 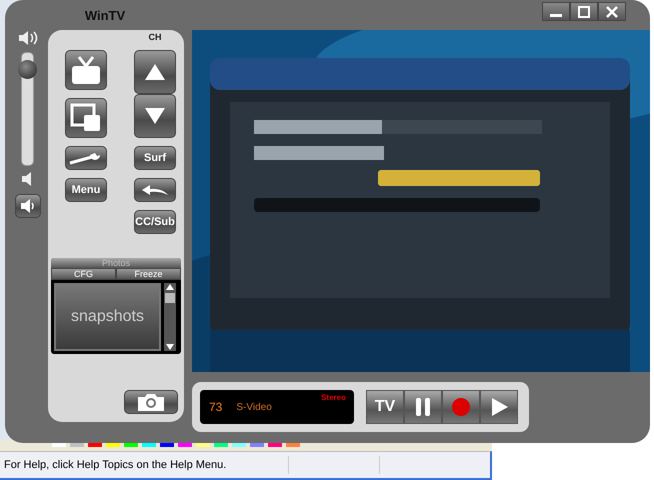 I want to click on window-title: WinTV, so click(x=105, y=15).